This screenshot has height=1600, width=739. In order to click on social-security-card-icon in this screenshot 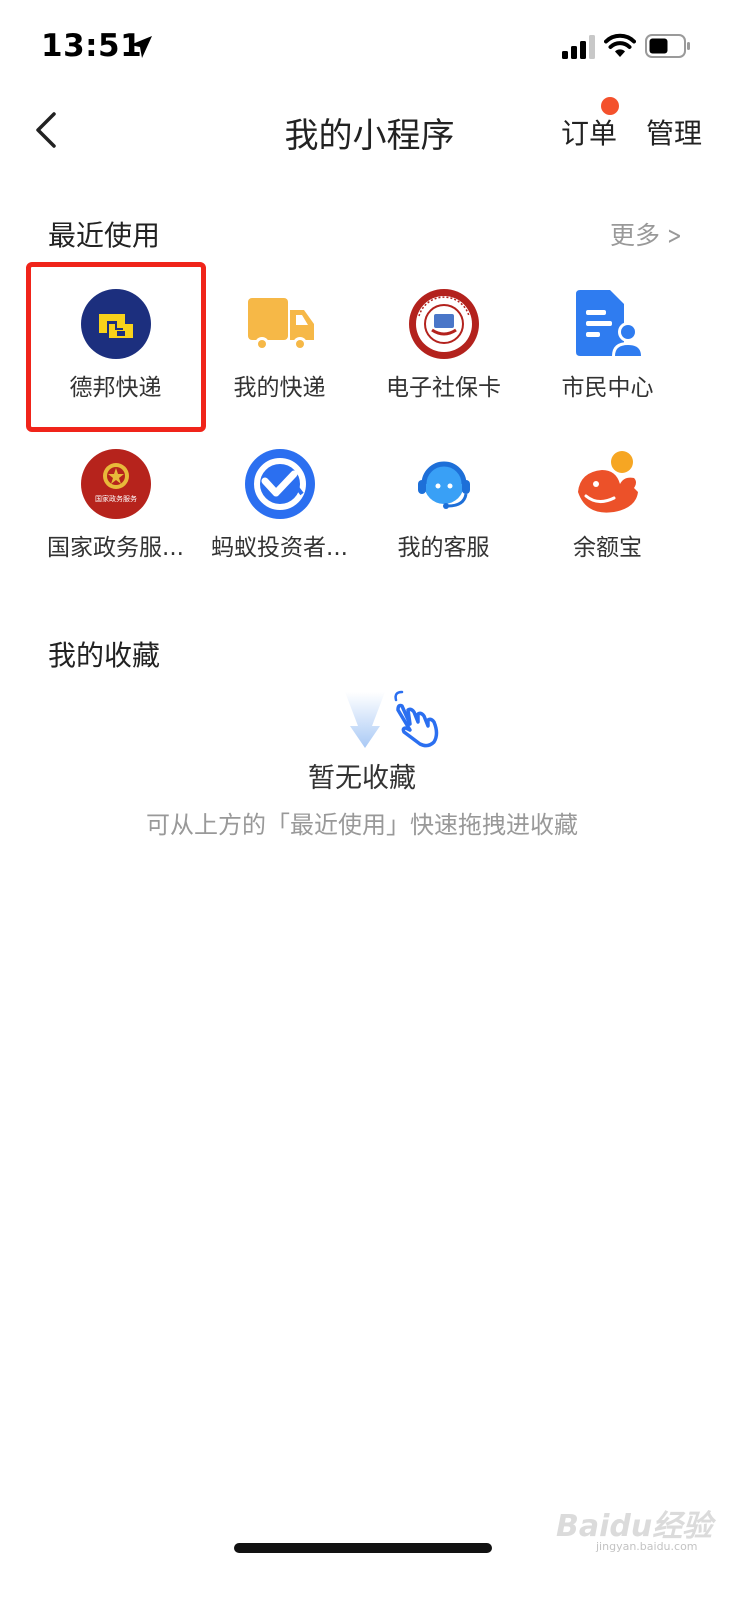, I will do `click(443, 324)`.